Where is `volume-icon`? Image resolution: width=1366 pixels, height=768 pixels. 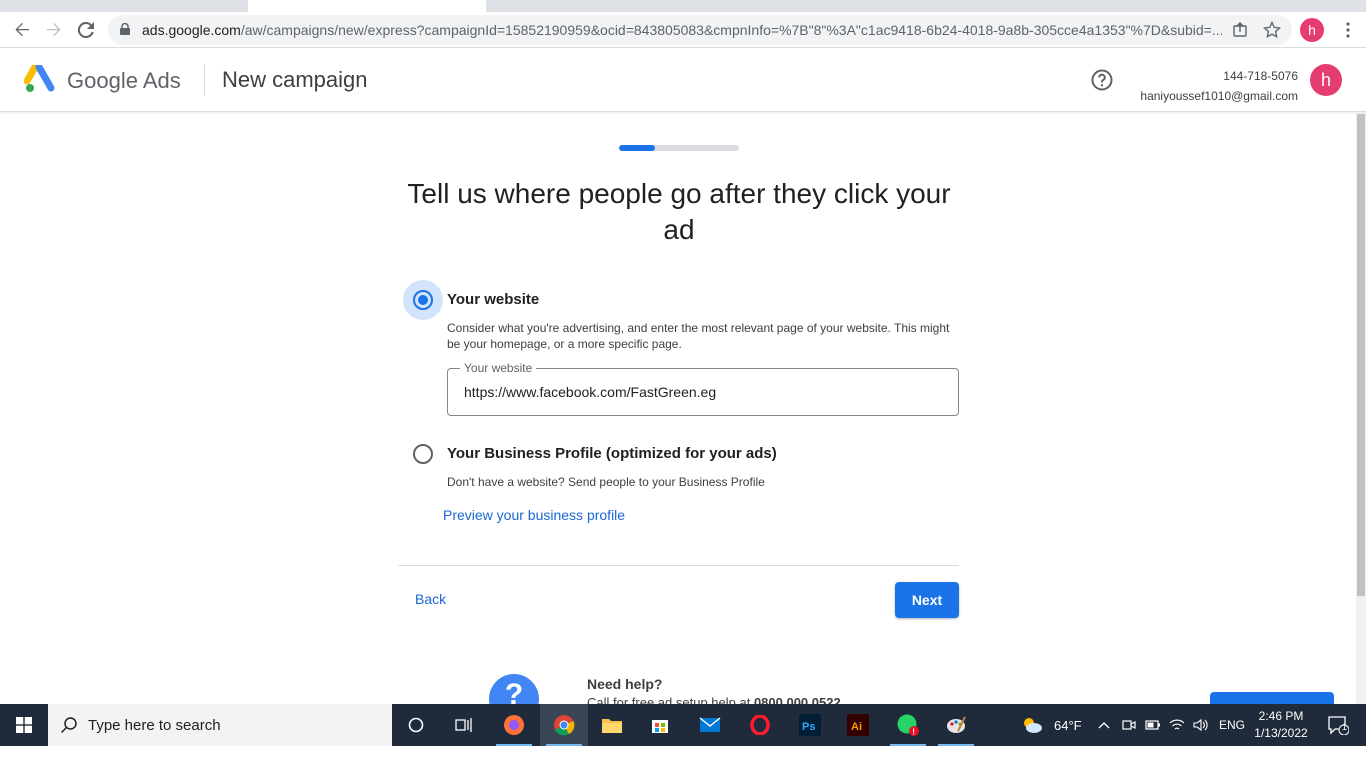 volume-icon is located at coordinates (1201, 725).